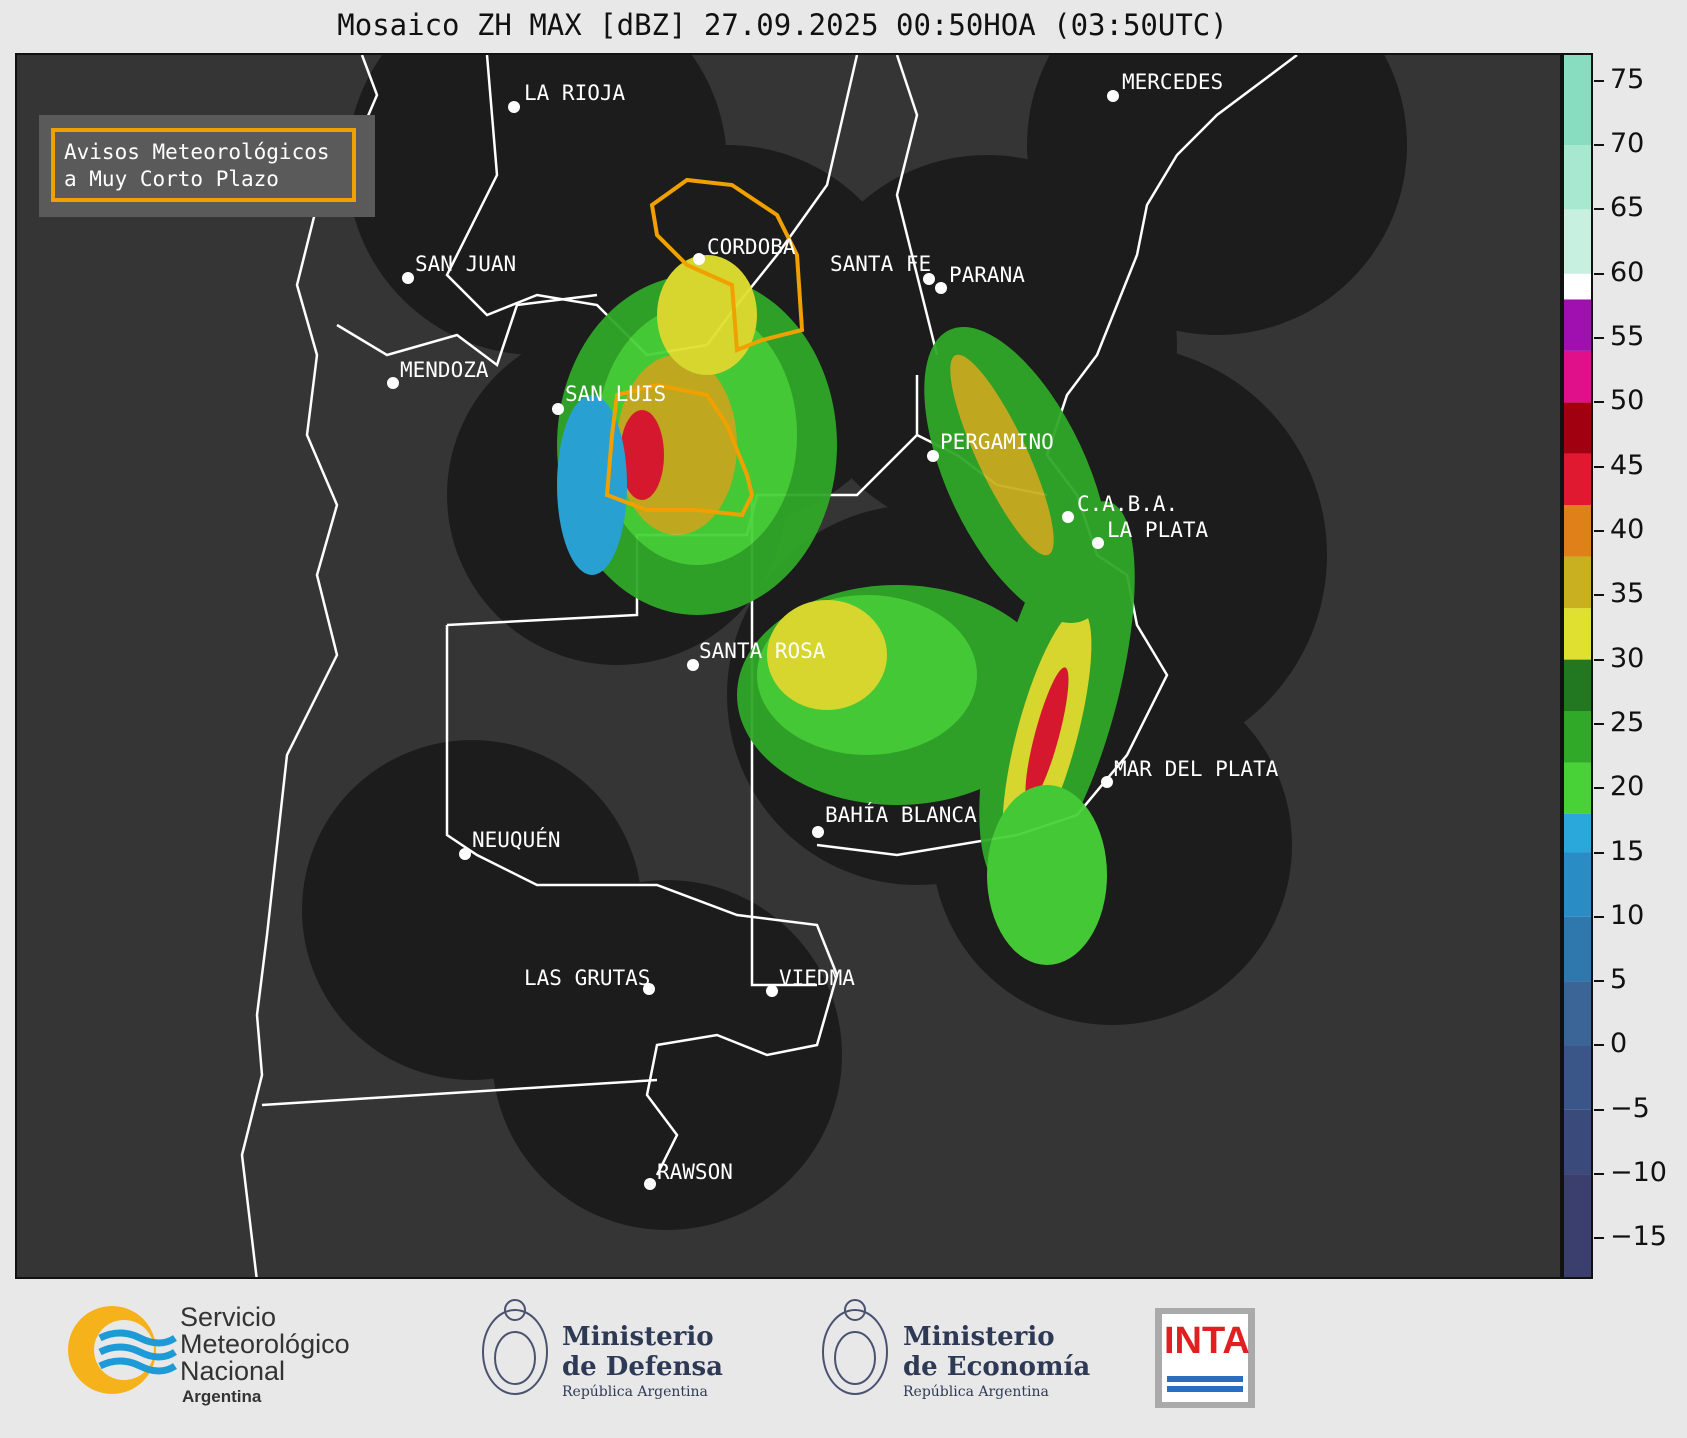 The image size is (1687, 1438). Describe the element at coordinates (1619, 1044) in the screenshot. I see `colorbar-tick-label: 0` at that location.